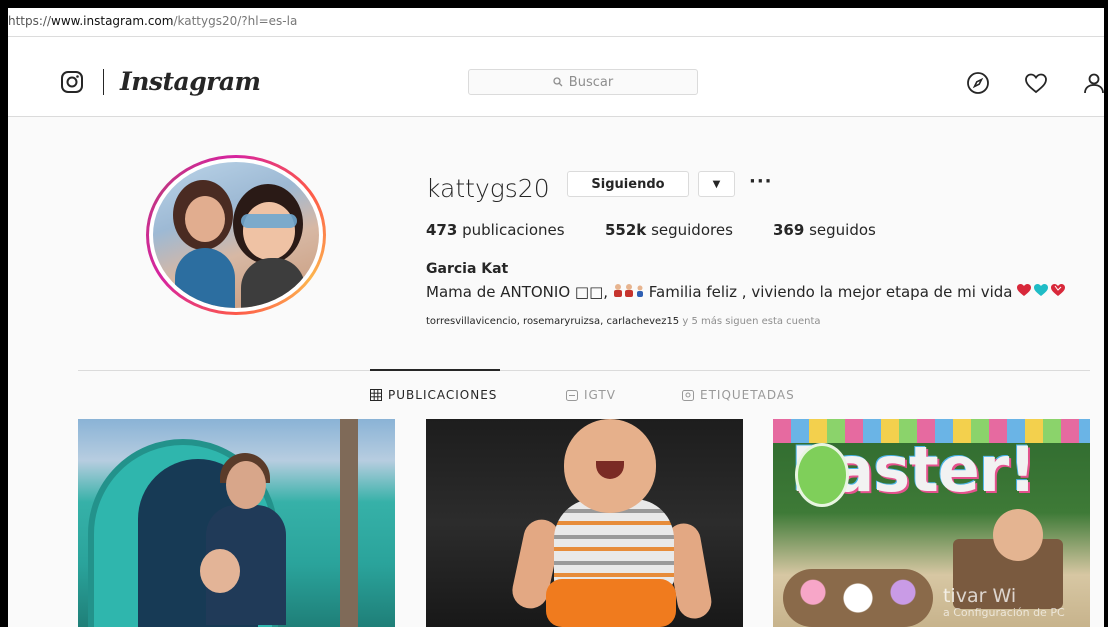  I want to click on profile-username: kattygs20, so click(488, 188).